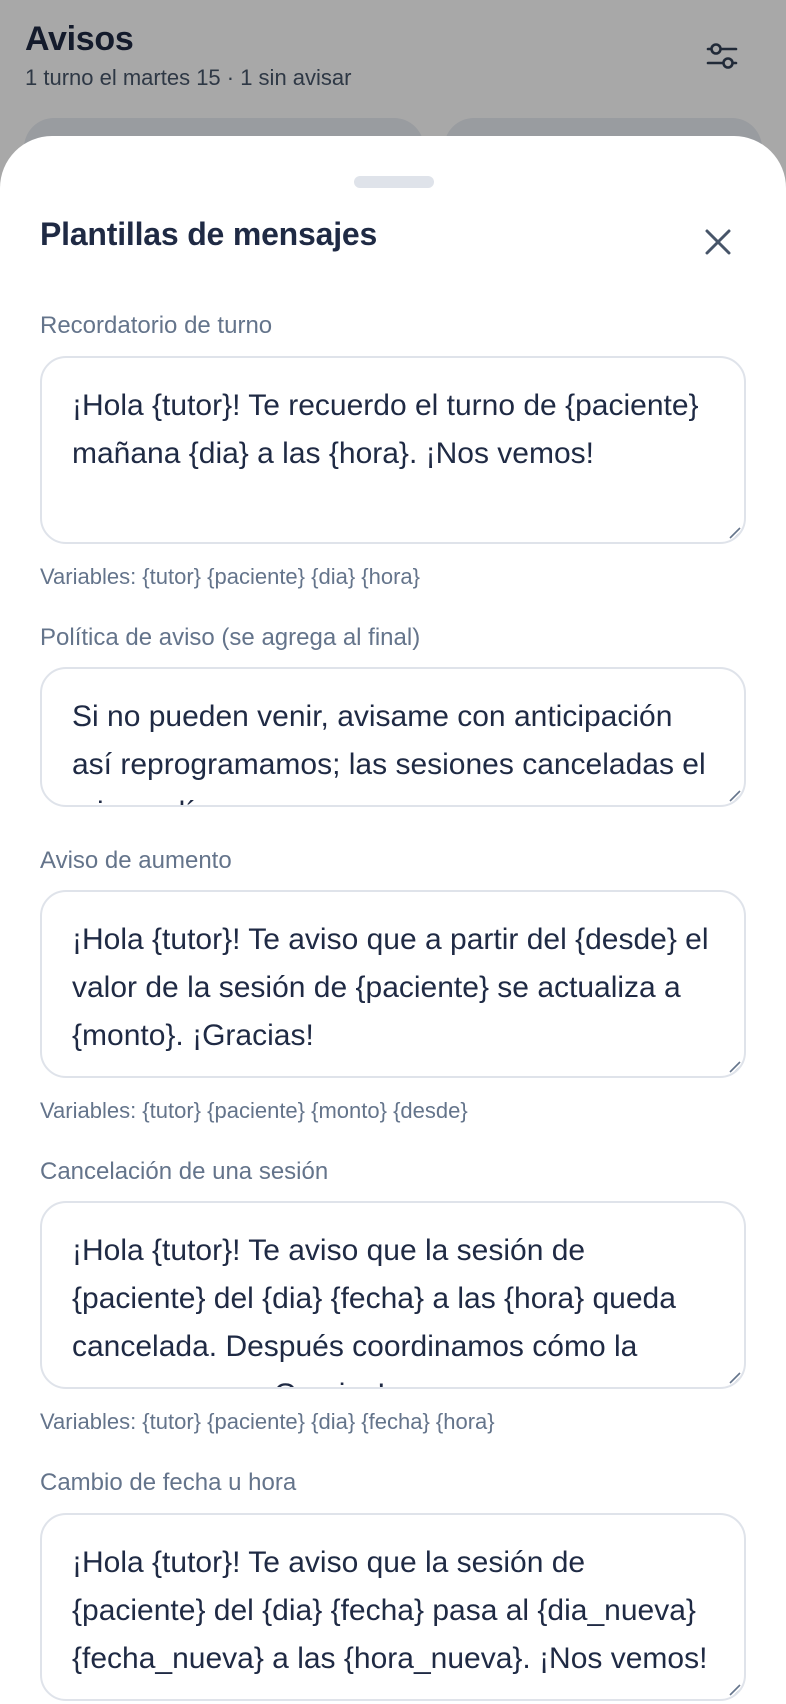  I want to click on close-icon, so click(718, 242).